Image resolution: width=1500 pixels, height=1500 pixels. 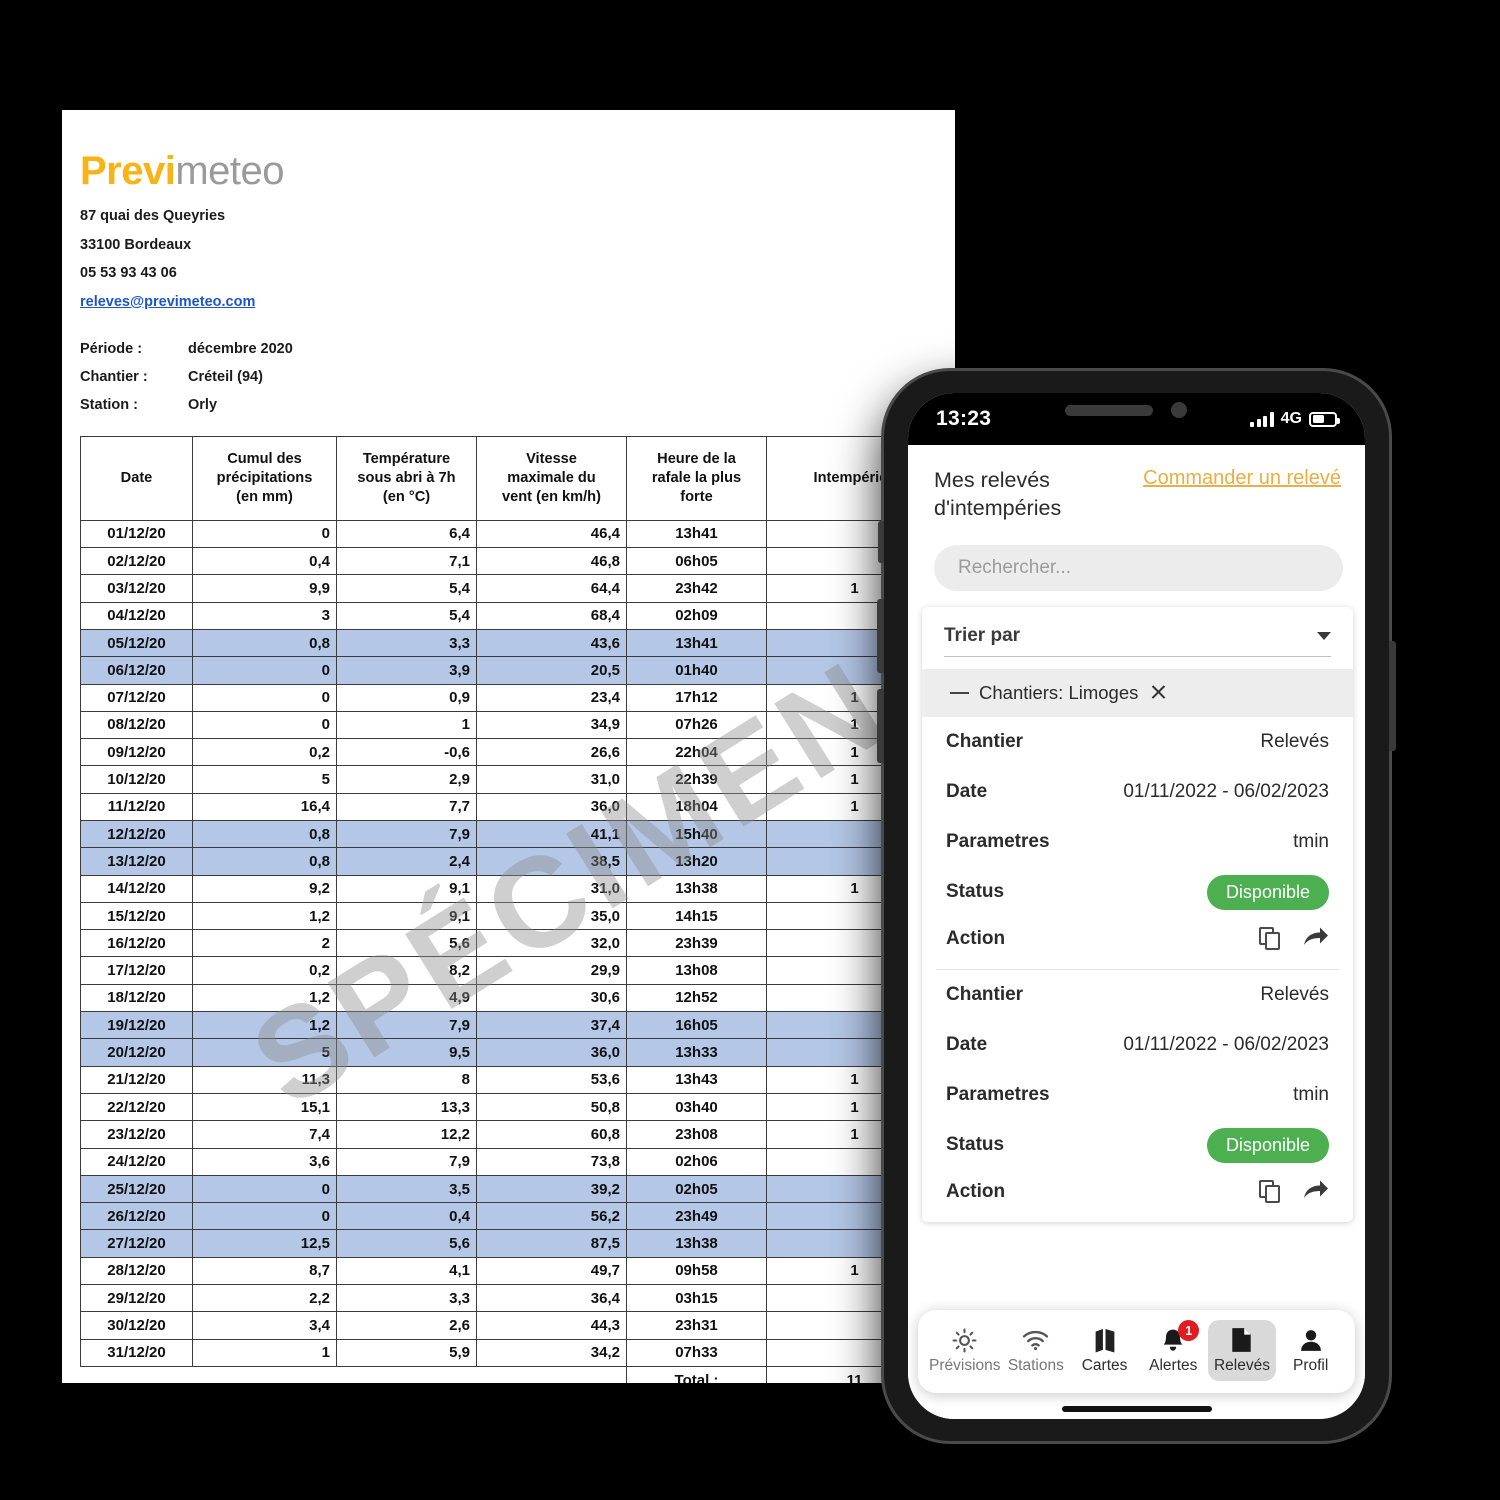 What do you see at coordinates (1324, 635) in the screenshot?
I see `chevron-down-icon` at bounding box center [1324, 635].